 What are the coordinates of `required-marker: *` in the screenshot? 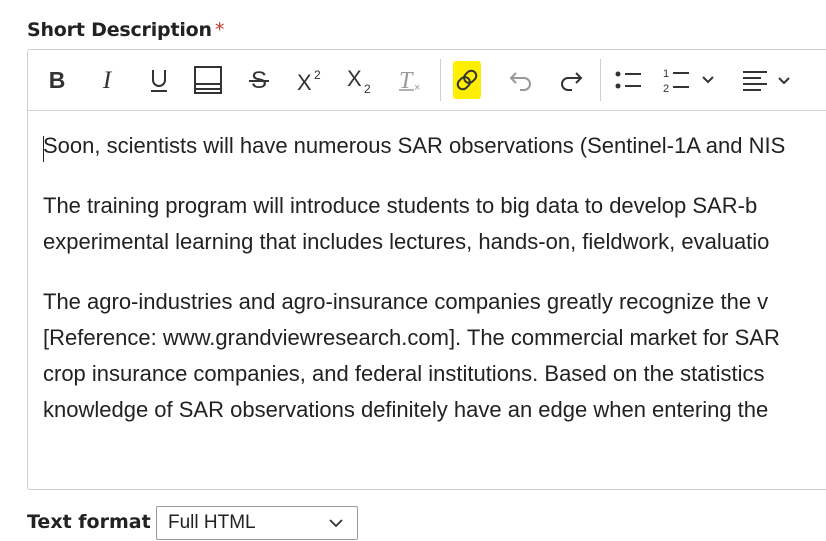 It's located at (219, 30).